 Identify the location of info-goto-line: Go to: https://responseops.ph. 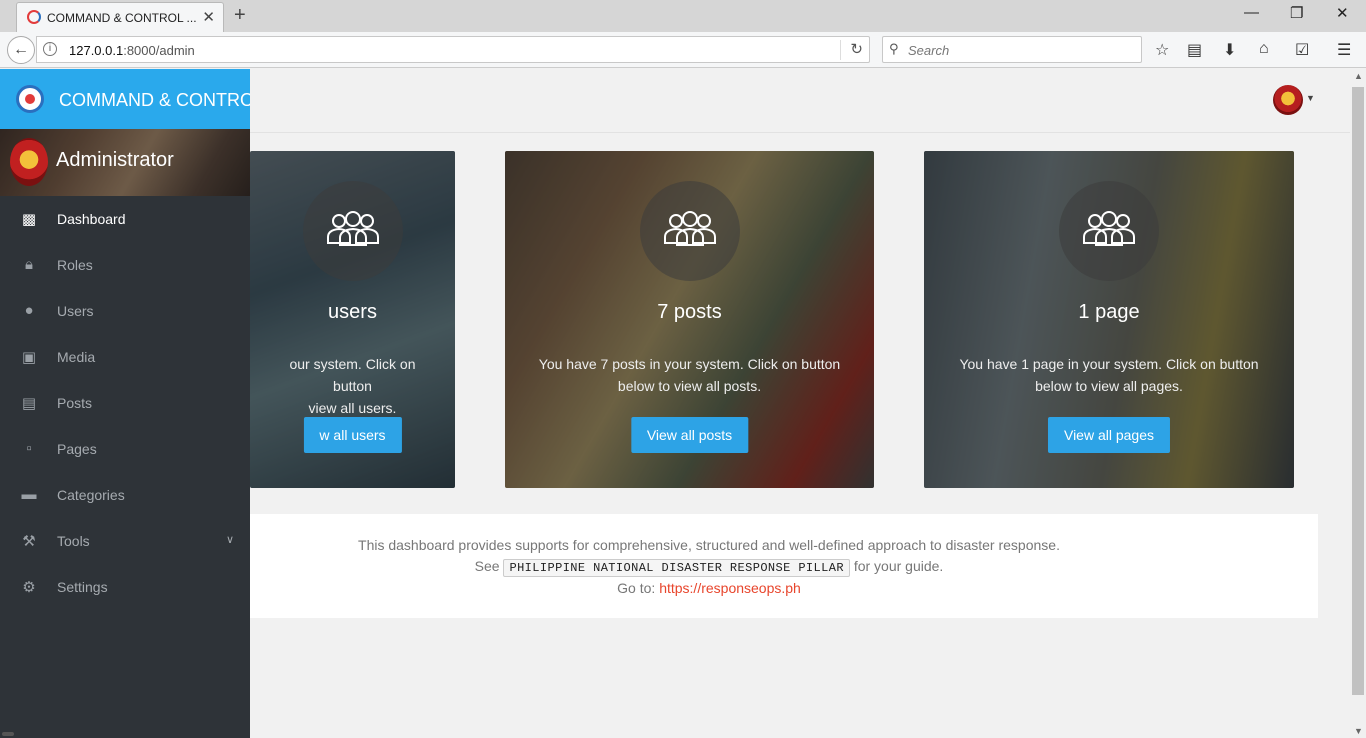
(709, 588).